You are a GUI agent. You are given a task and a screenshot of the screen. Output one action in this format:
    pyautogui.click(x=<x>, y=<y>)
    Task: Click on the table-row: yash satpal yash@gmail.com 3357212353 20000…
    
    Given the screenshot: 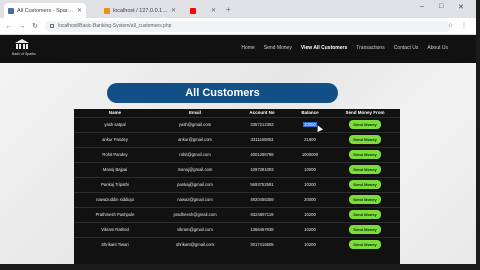 What is the action you would take?
    pyautogui.click(x=237, y=124)
    